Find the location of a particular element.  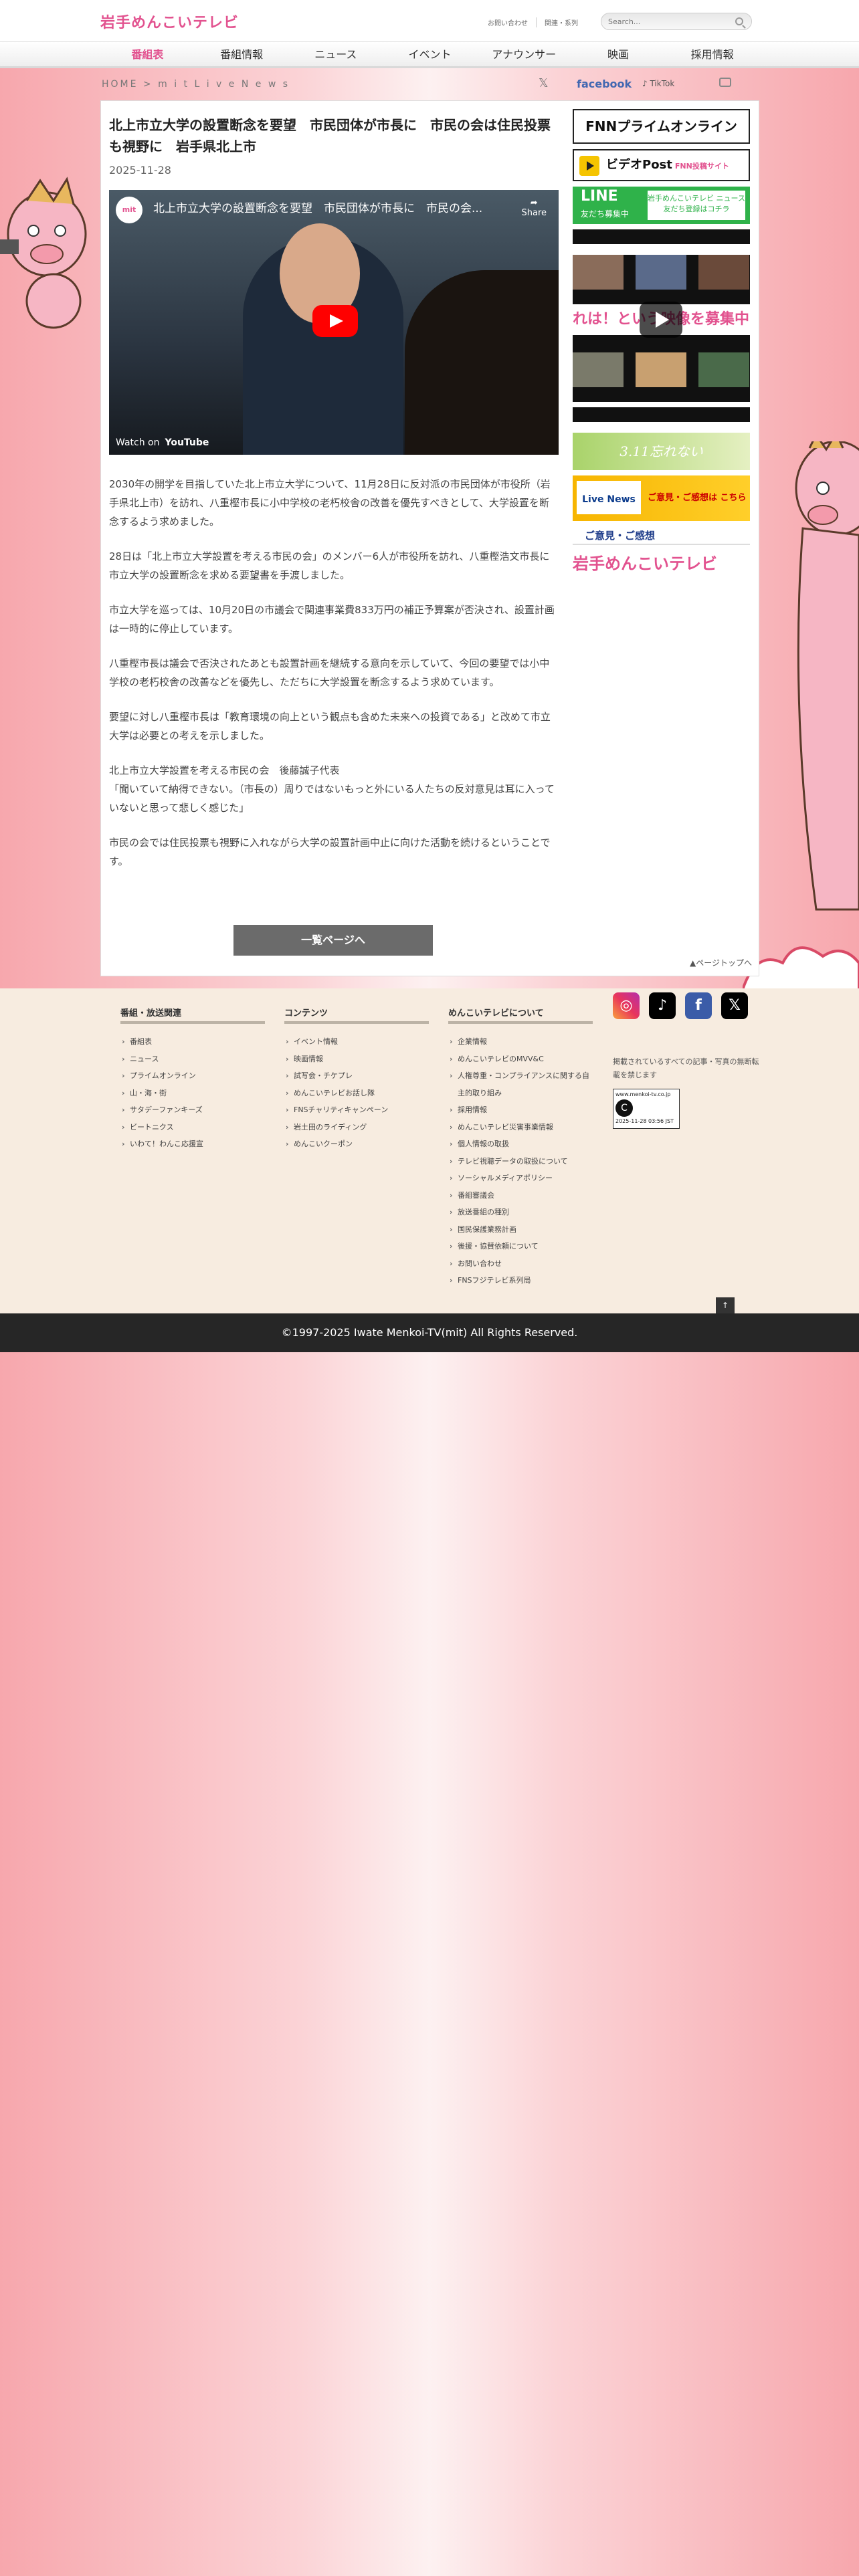

footer-link: 企業情報 is located at coordinates (520, 1042).